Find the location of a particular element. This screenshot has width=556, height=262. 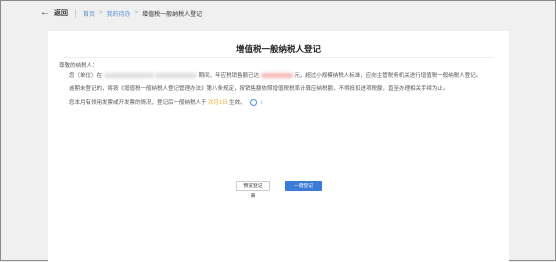

title-divider is located at coordinates (278, 57).